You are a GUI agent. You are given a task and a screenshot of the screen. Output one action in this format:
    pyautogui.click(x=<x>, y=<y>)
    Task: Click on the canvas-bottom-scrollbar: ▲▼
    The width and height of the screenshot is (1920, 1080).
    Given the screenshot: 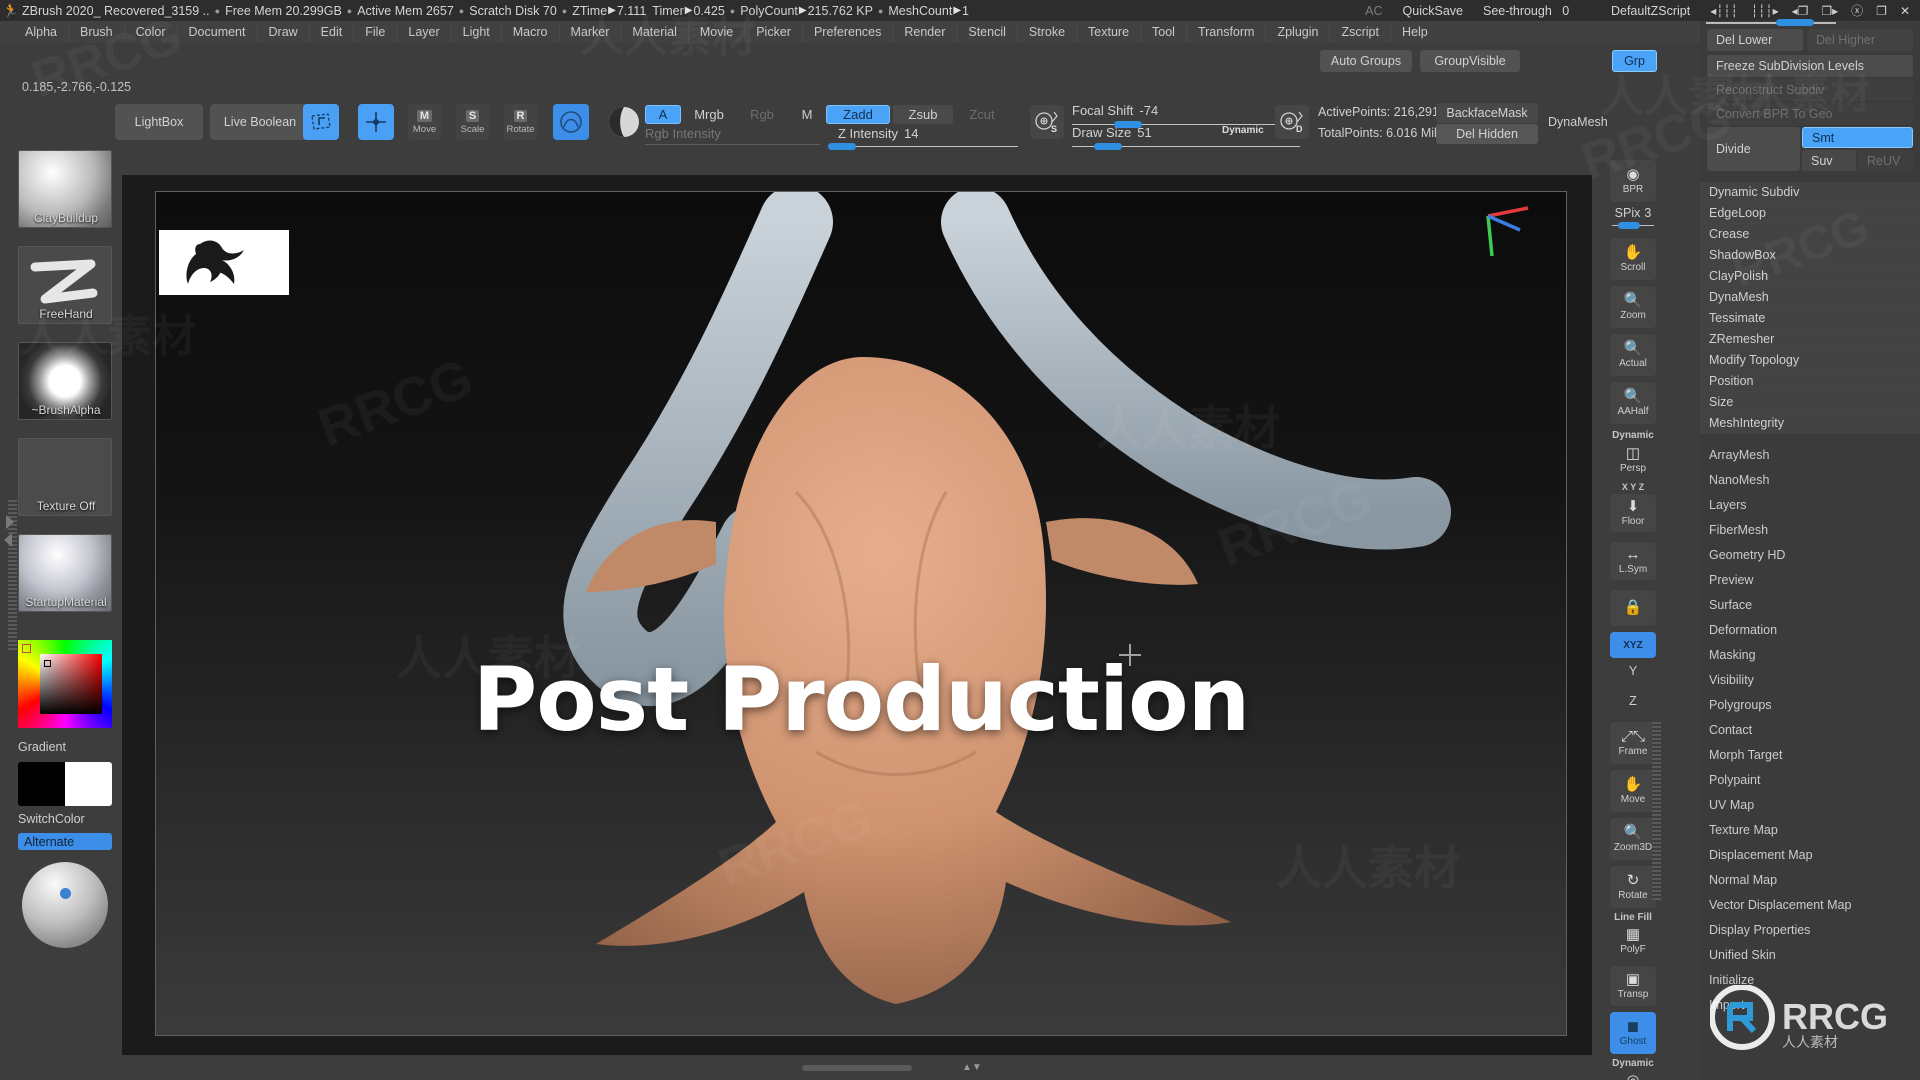 What is the action you would take?
    pyautogui.click(x=857, y=1069)
    